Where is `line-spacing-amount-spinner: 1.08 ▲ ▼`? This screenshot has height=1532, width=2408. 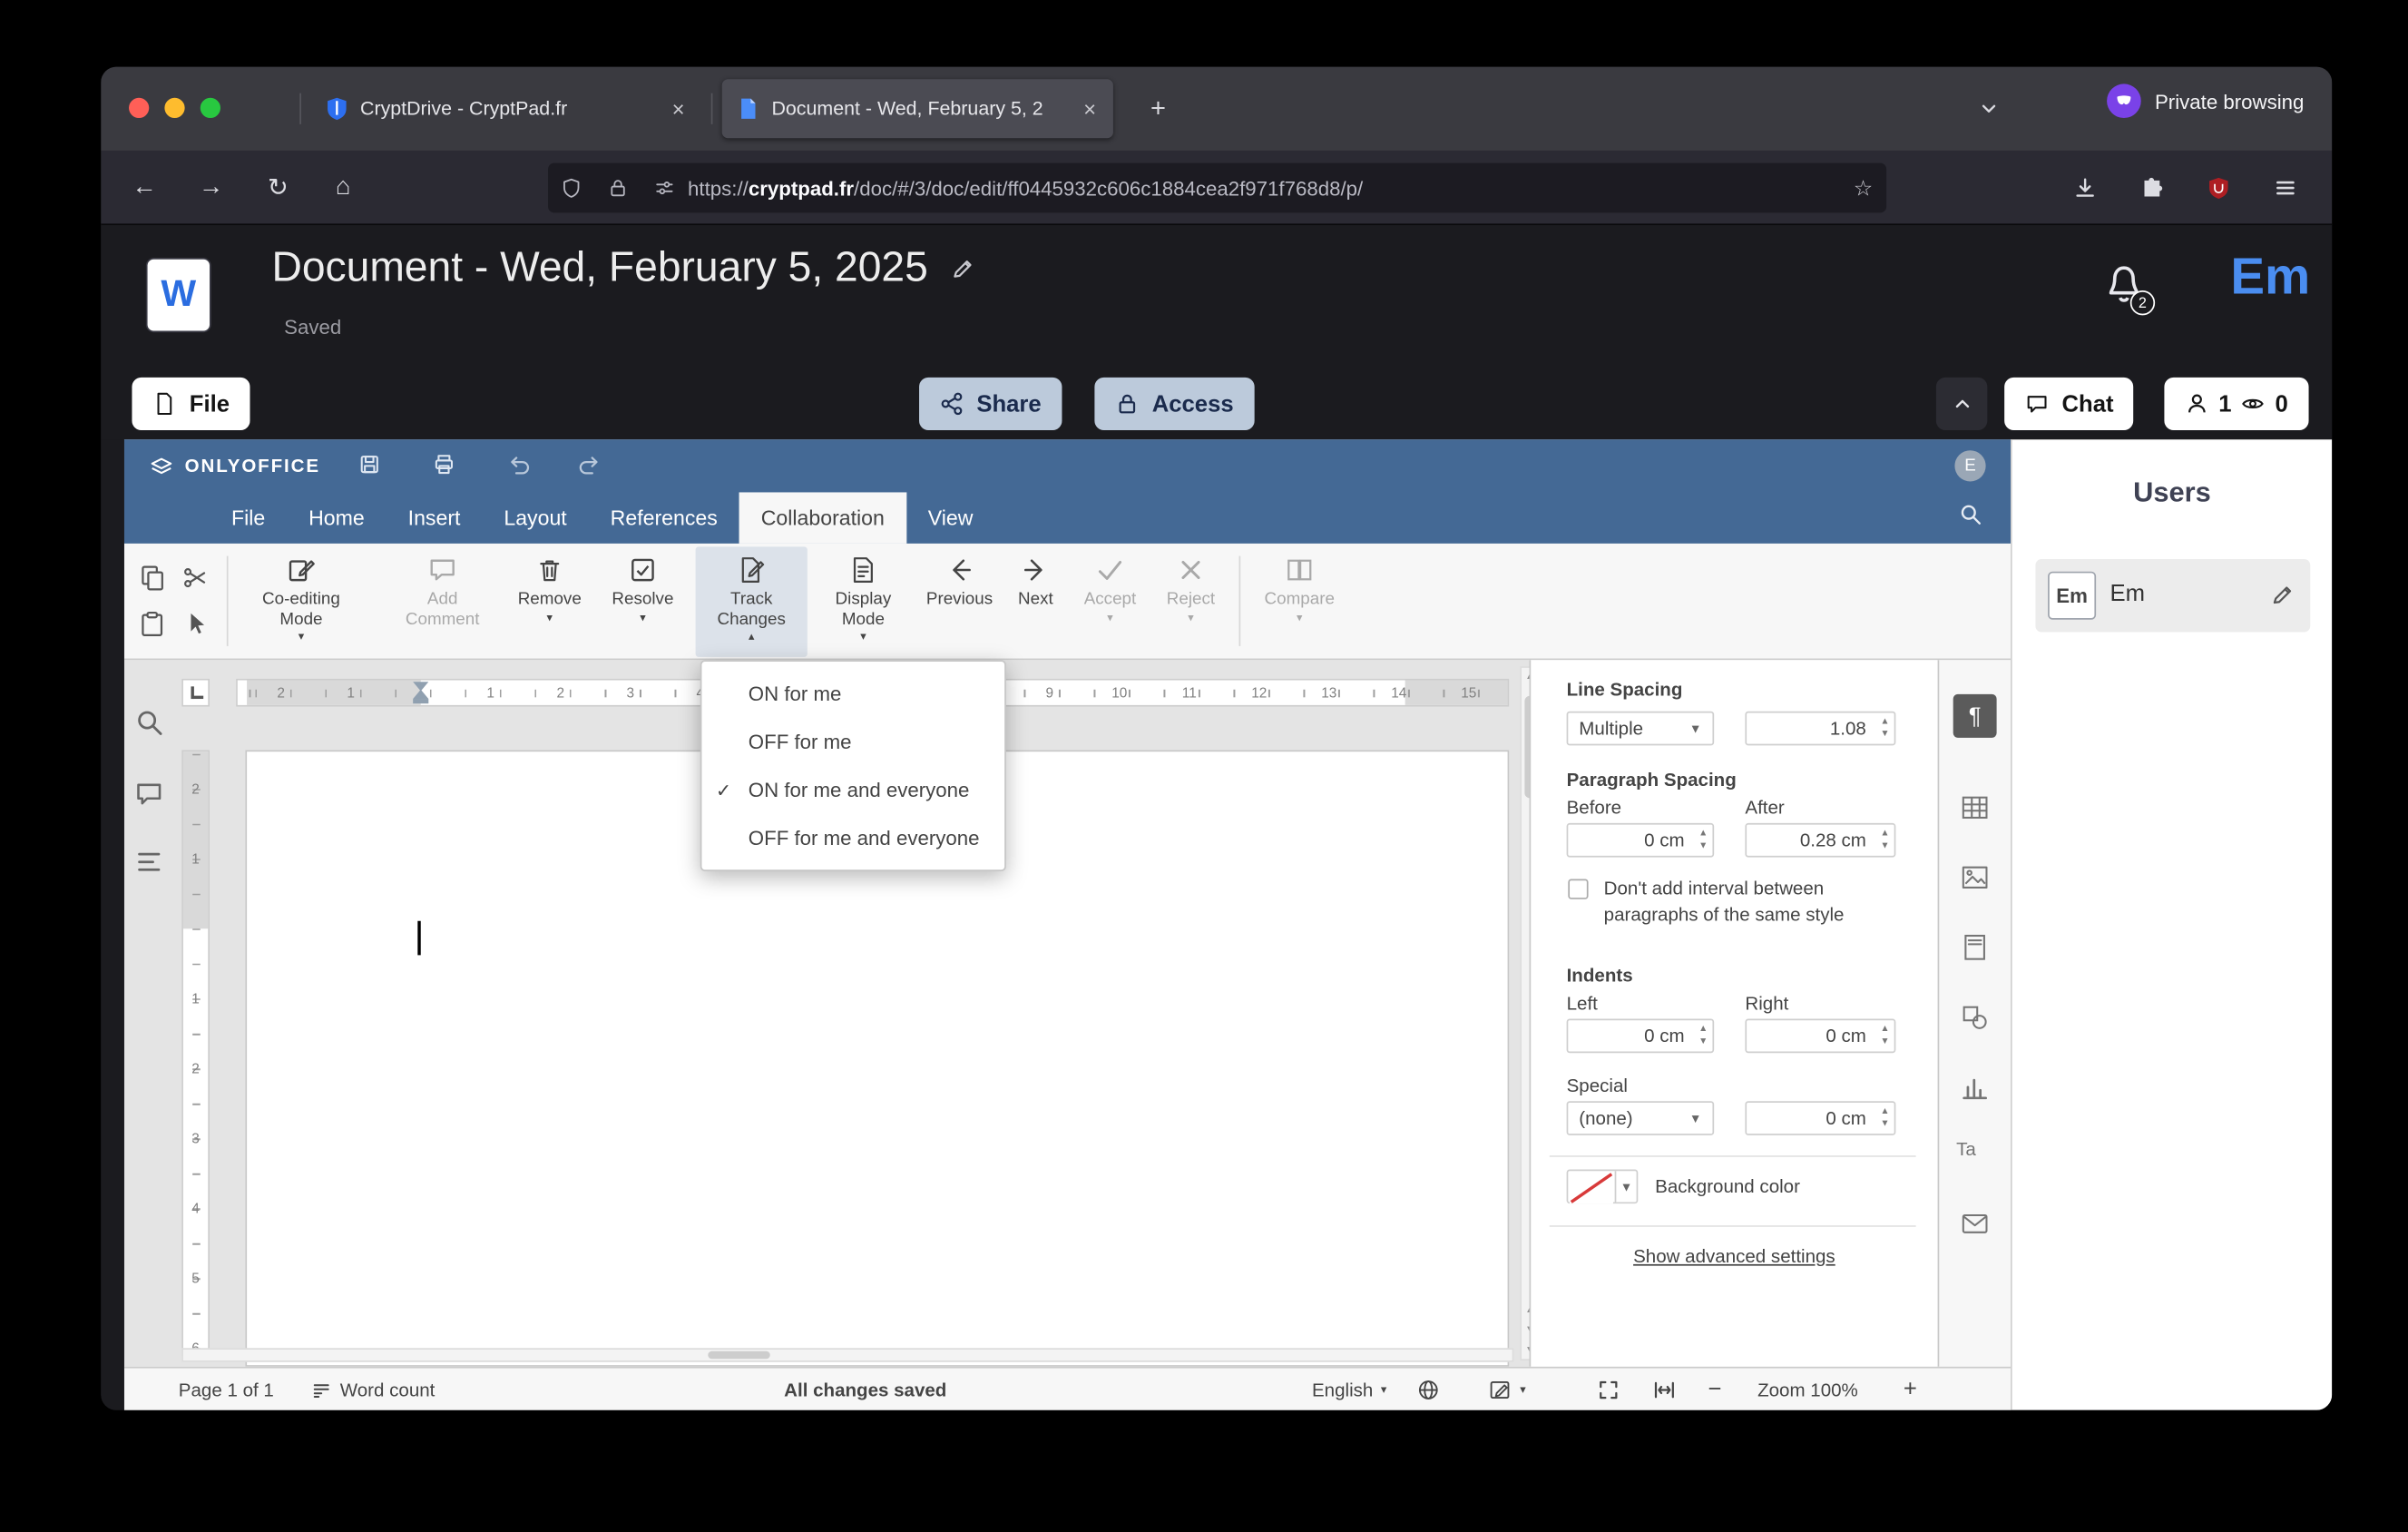 line-spacing-amount-spinner: 1.08 ▲ ▼ is located at coordinates (1821, 728).